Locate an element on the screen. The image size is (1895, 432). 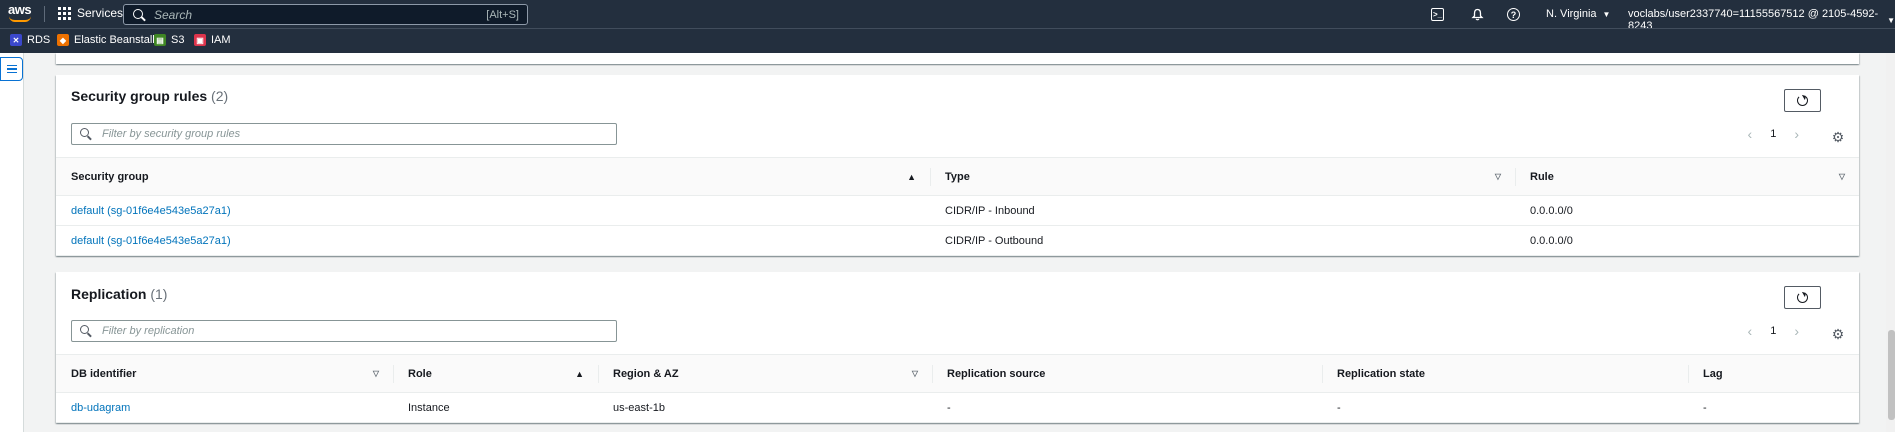
aws-logo: aws is located at coordinates (21, 14).